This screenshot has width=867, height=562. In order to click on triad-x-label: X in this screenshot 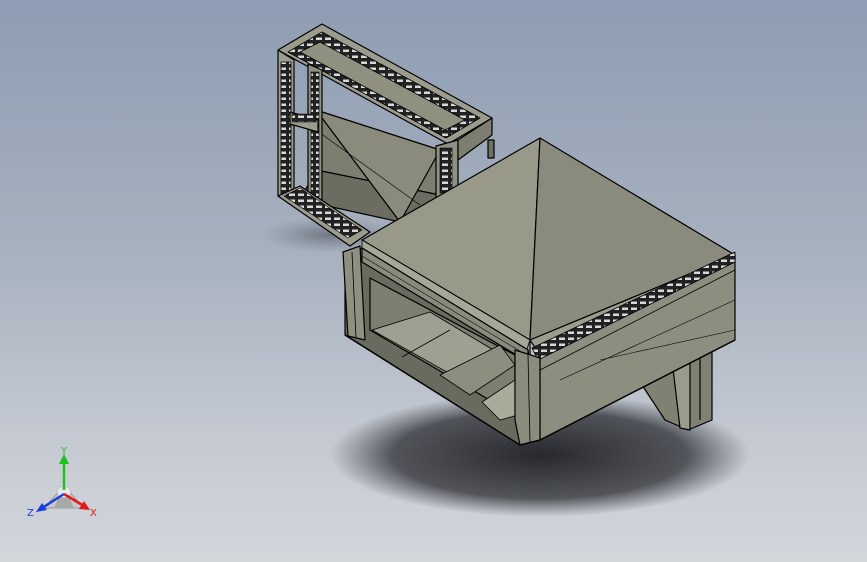, I will do `click(93, 513)`.